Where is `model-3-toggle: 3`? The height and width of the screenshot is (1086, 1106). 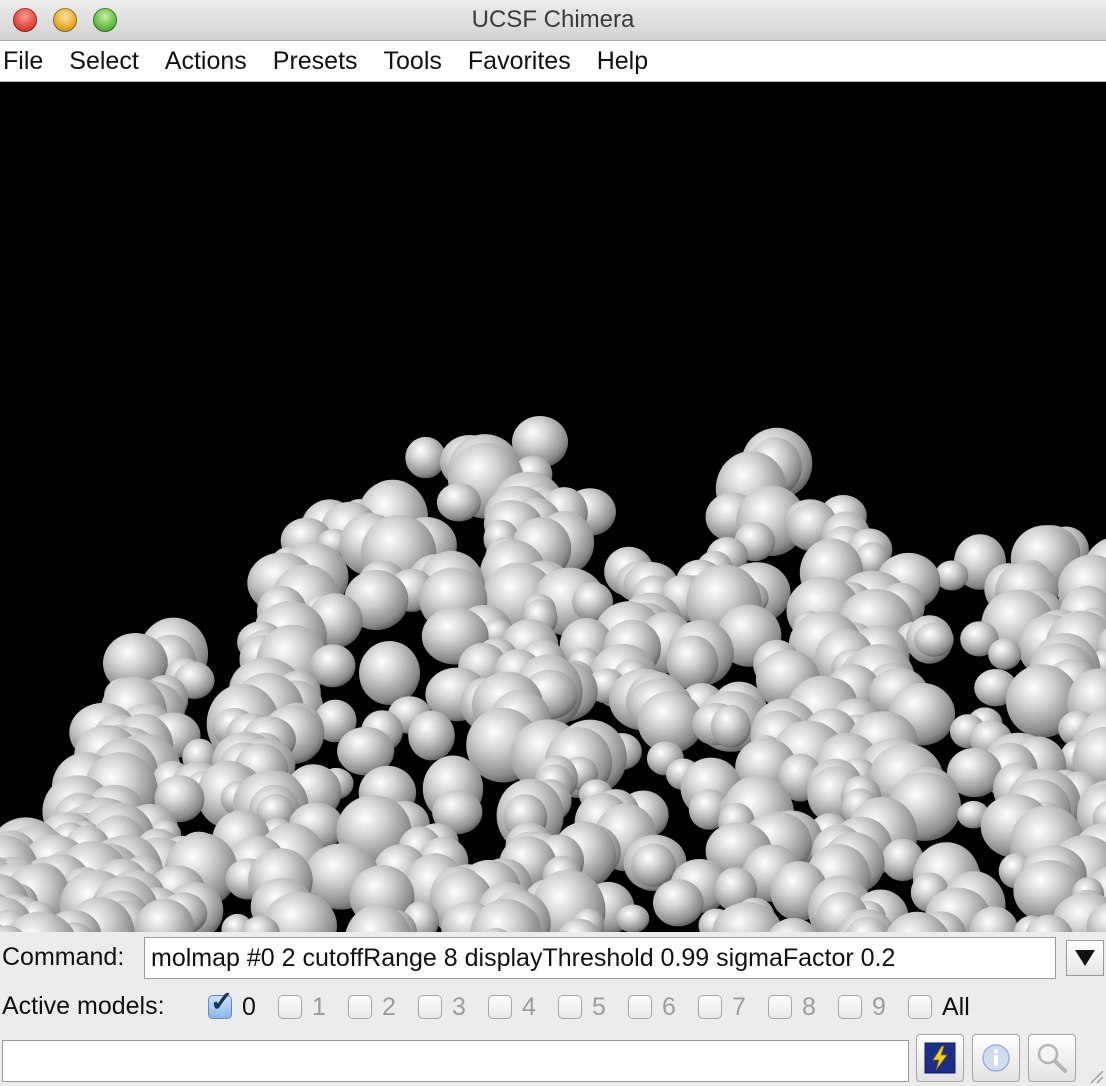 model-3-toggle: 3 is located at coordinates (442, 1007).